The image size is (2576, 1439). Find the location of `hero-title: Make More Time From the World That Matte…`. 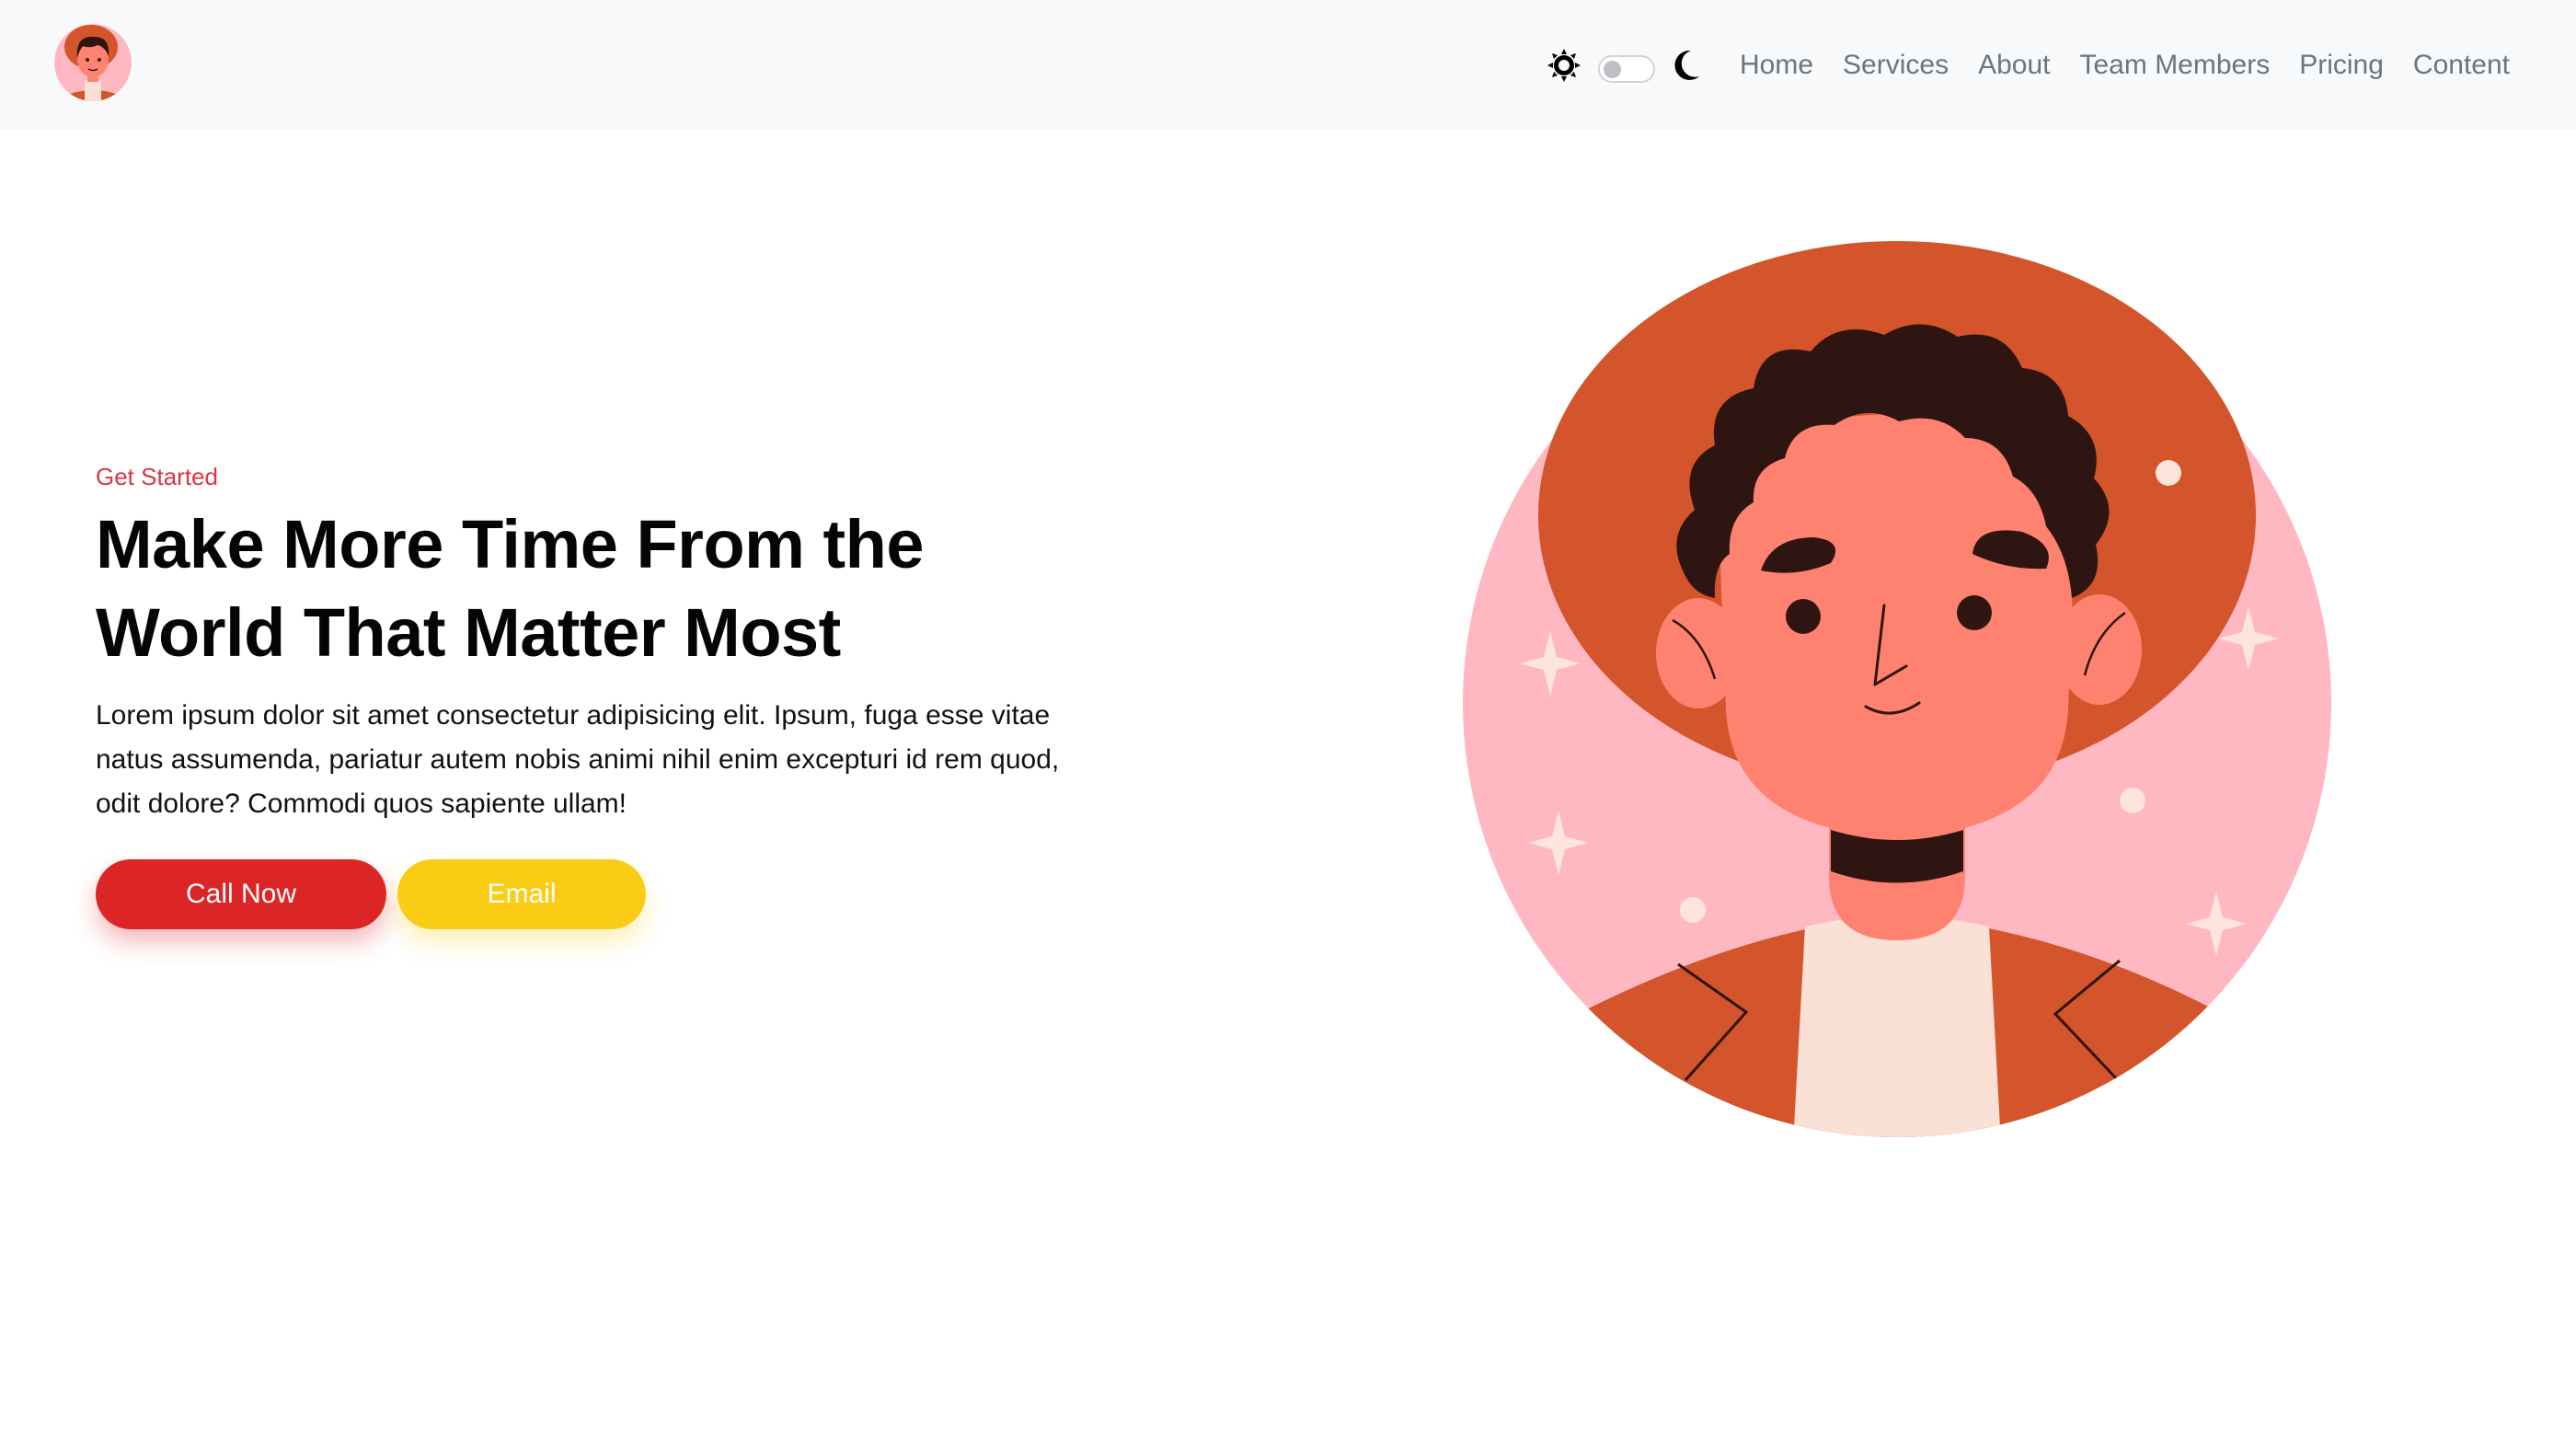

hero-title: Make More Time From the World That Matte… is located at coordinates (510, 588).